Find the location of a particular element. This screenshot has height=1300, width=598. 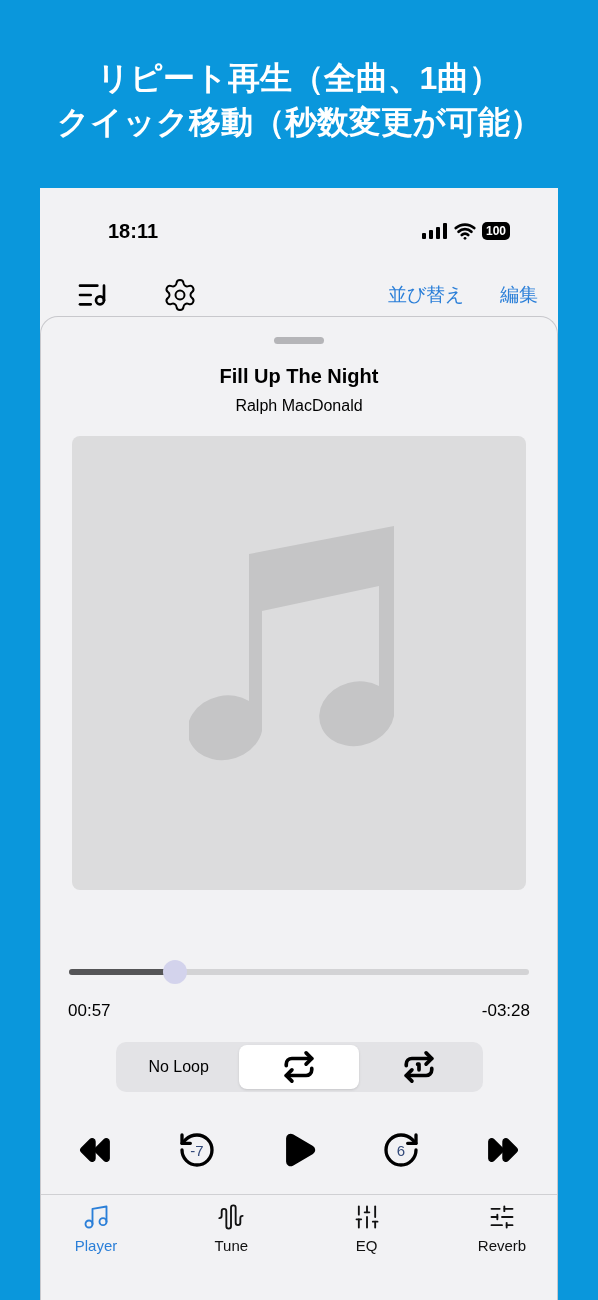

signal-icon is located at coordinates (434, 231).